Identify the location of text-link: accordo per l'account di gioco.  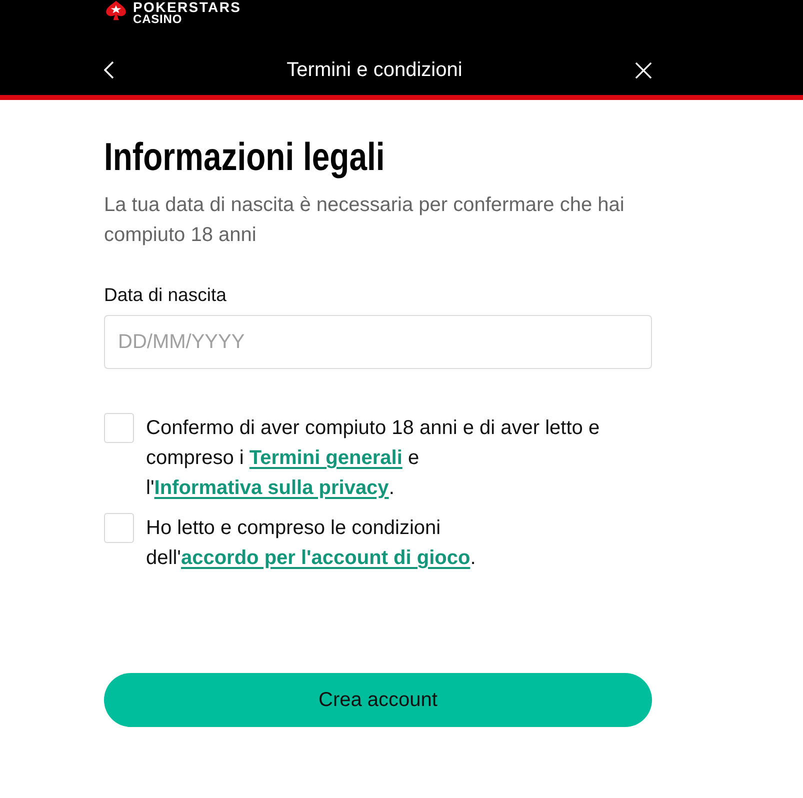
(325, 558).